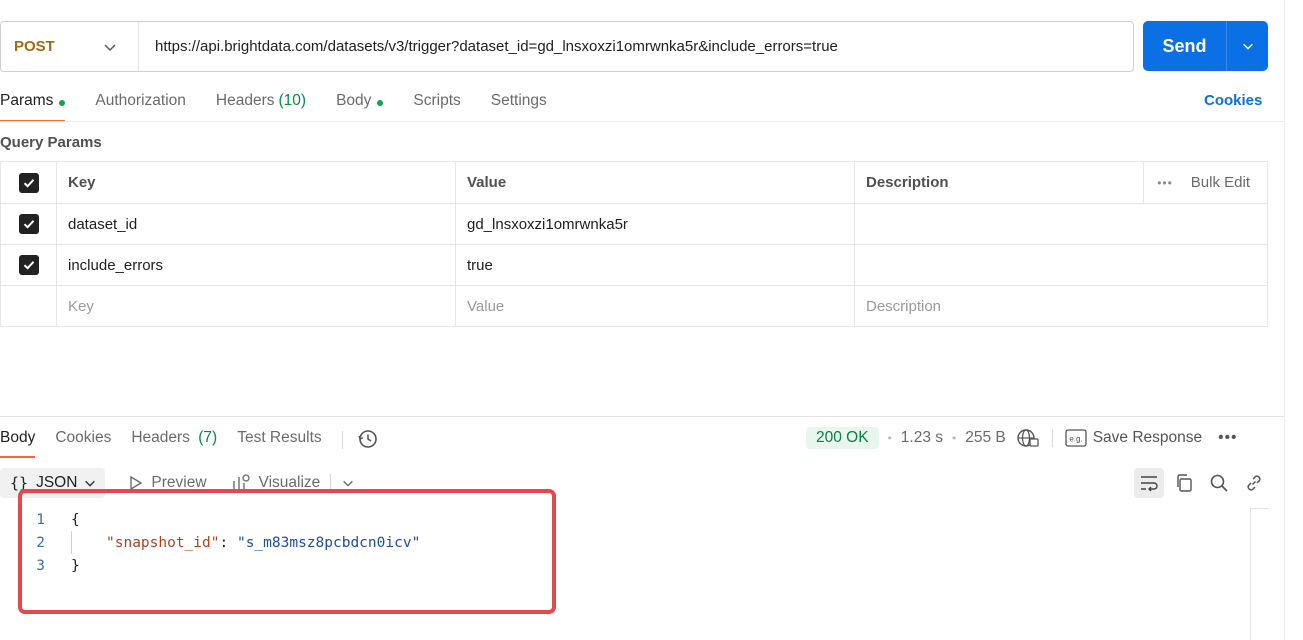 Image resolution: width=1303 pixels, height=640 pixels. I want to click on new-description-input: Description, so click(1061, 306).